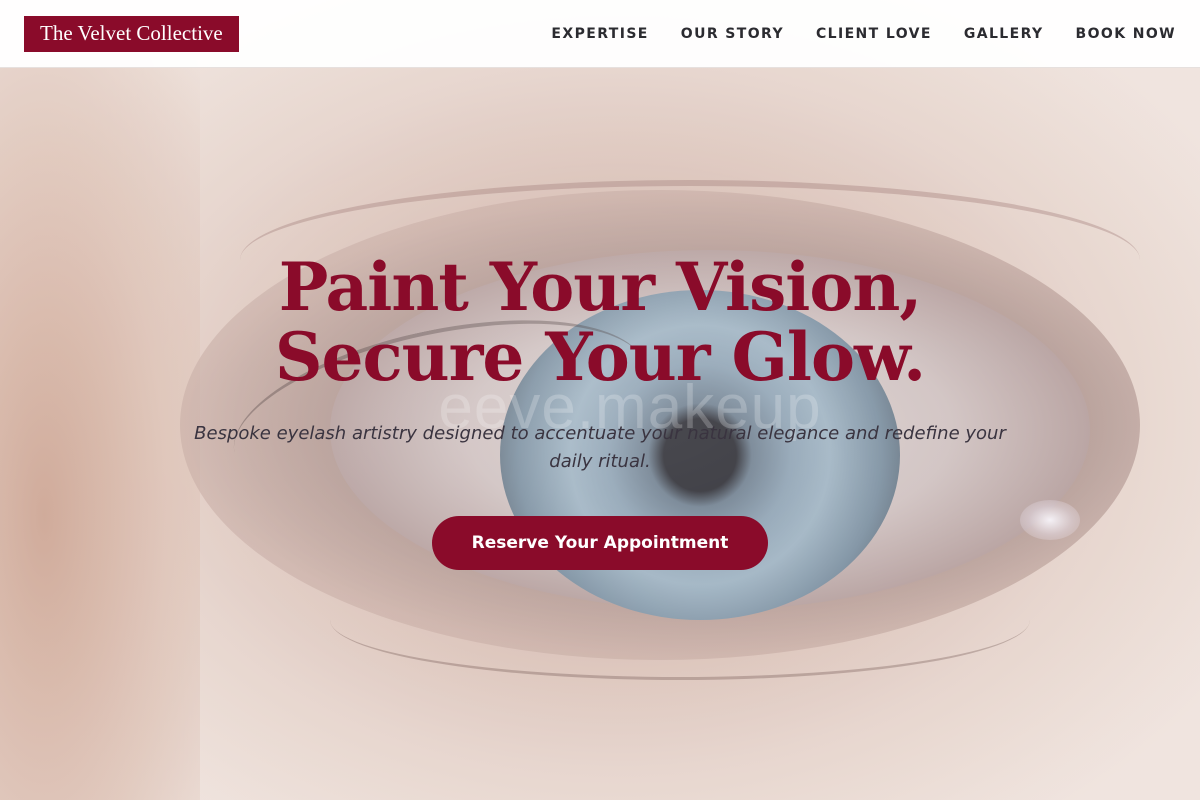 The width and height of the screenshot is (1200, 800). Describe the element at coordinates (600, 287) in the screenshot. I see `hero-headline-line1: Paint Your Vision,` at that location.